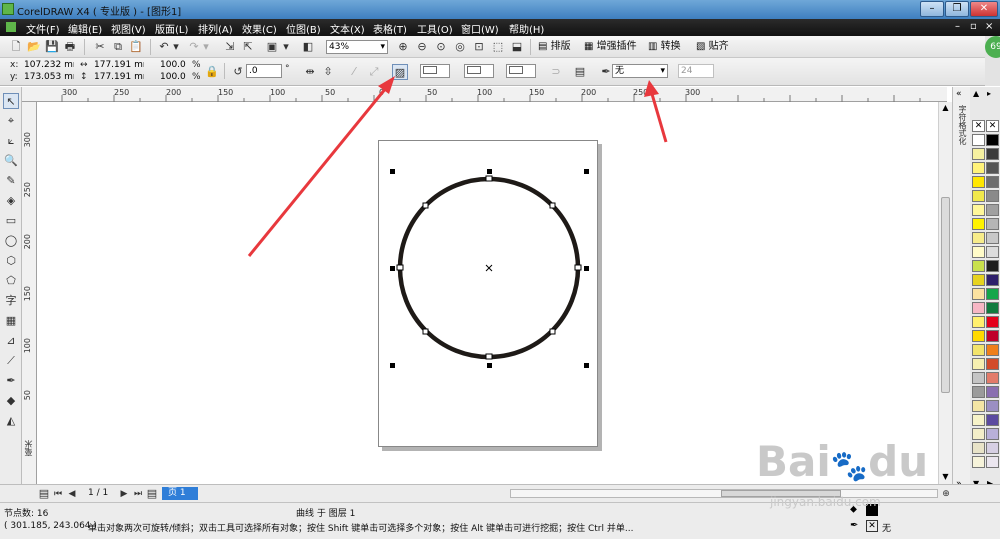  What do you see at coordinates (72, 494) in the screenshot?
I see `prev-page-icon: ◀` at bounding box center [72, 494].